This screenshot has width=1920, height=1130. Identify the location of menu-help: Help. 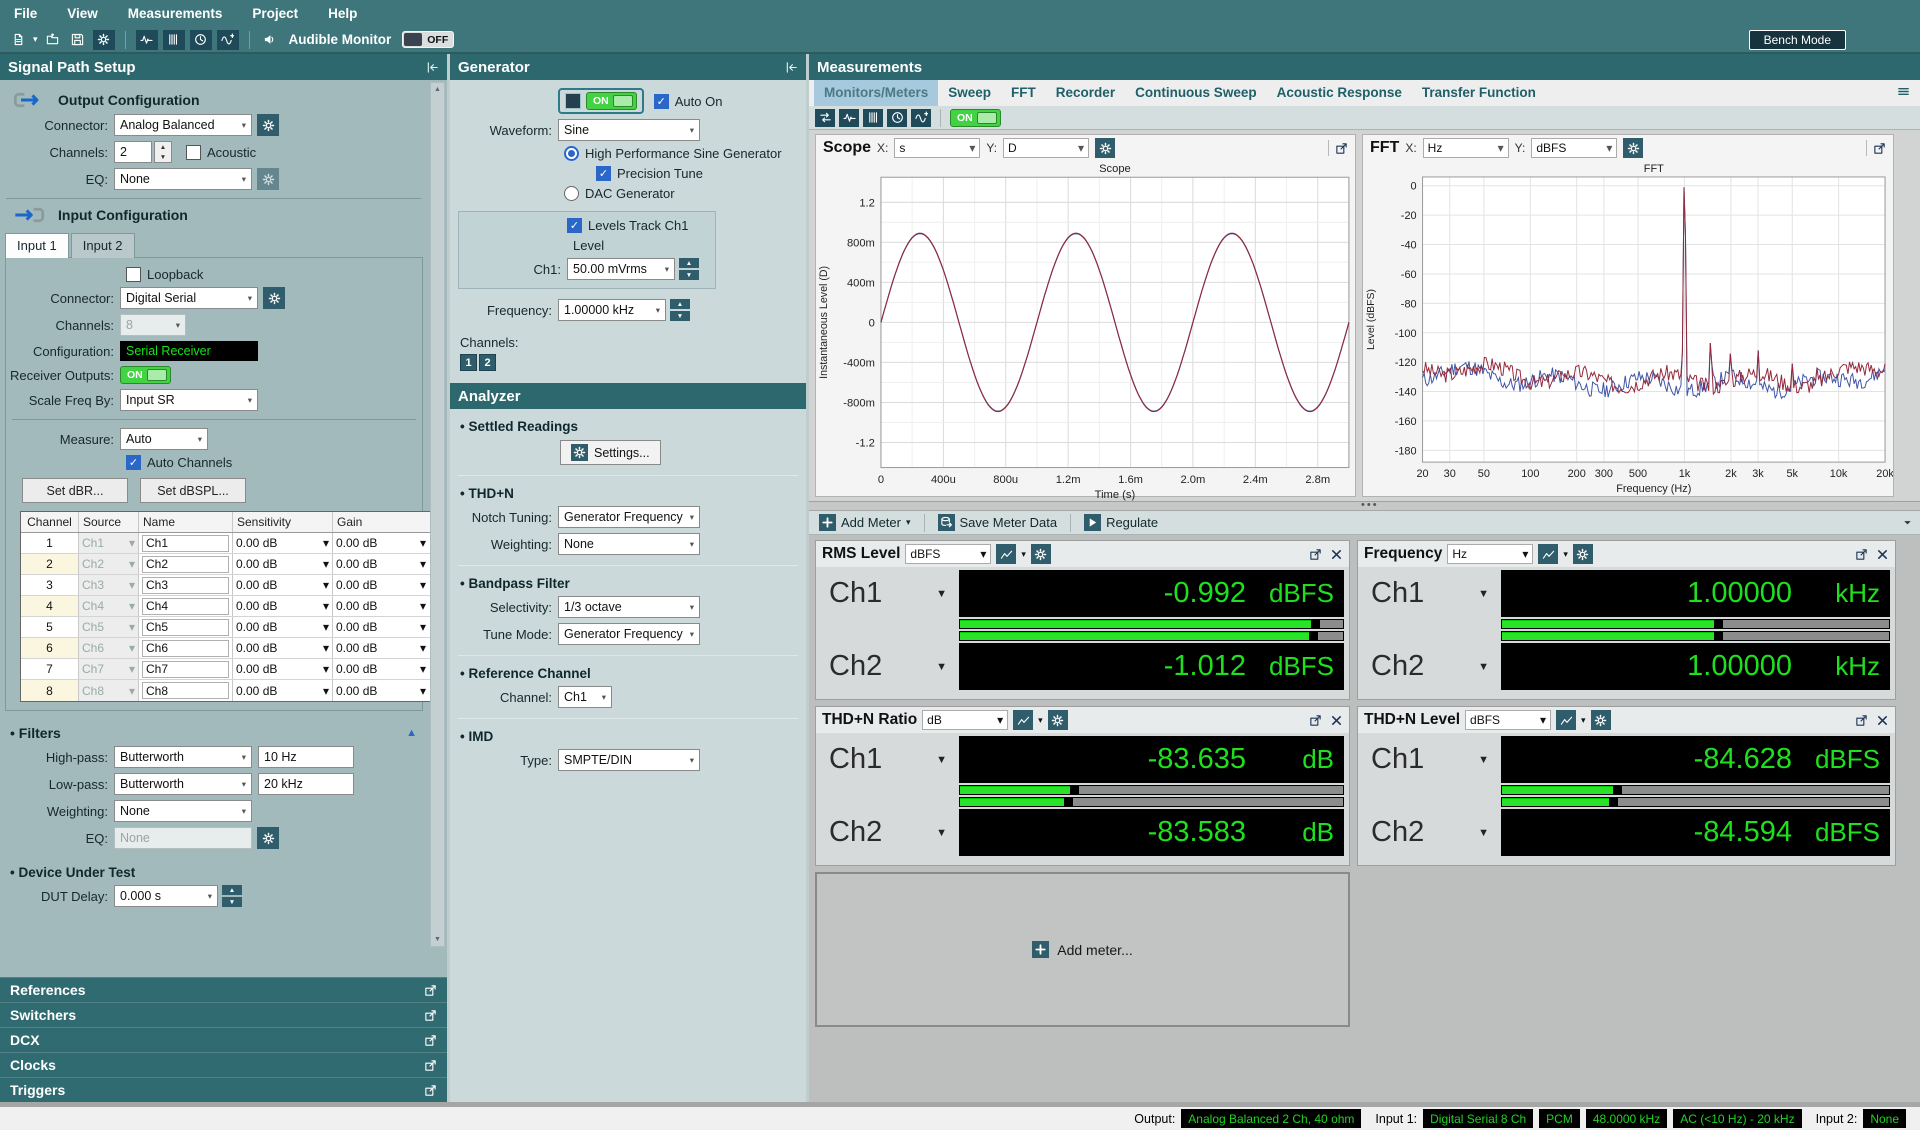
(342, 13).